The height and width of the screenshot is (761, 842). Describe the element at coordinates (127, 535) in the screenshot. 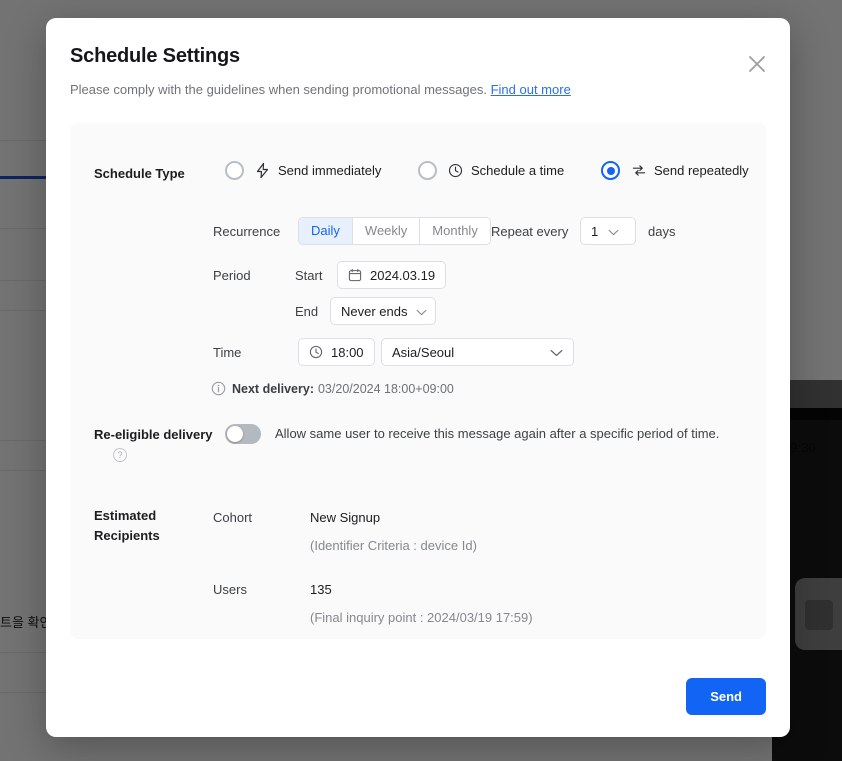

I see `estimated-recipients-label-line2: Recipients` at that location.